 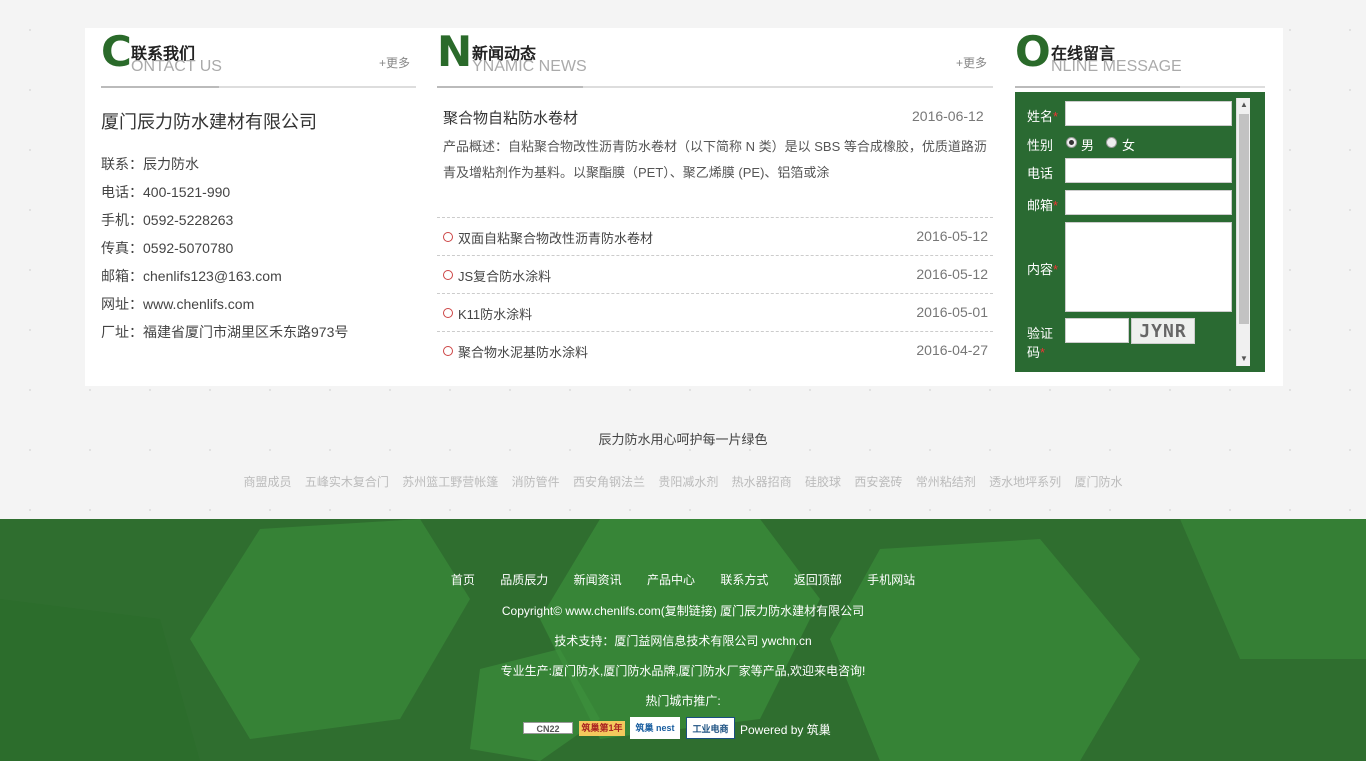 What do you see at coordinates (818, 580) in the screenshot?
I see `footer-nav-back-to-top: 返回顶部` at bounding box center [818, 580].